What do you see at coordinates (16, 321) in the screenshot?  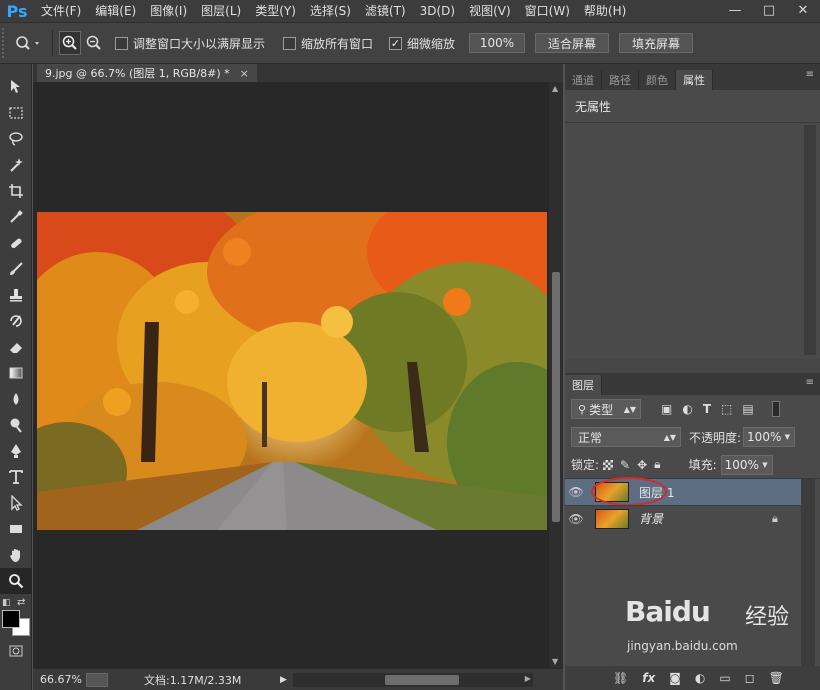 I see `history-brush-tool-icon` at bounding box center [16, 321].